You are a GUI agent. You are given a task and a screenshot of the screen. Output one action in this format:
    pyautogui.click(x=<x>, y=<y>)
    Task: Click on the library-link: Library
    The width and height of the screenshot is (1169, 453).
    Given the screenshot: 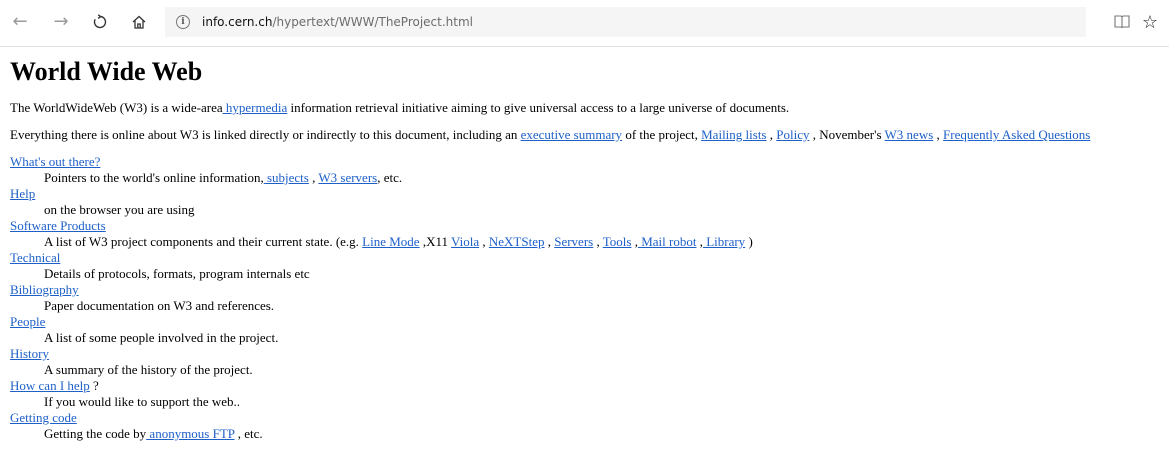 What is the action you would take?
    pyautogui.click(x=724, y=241)
    